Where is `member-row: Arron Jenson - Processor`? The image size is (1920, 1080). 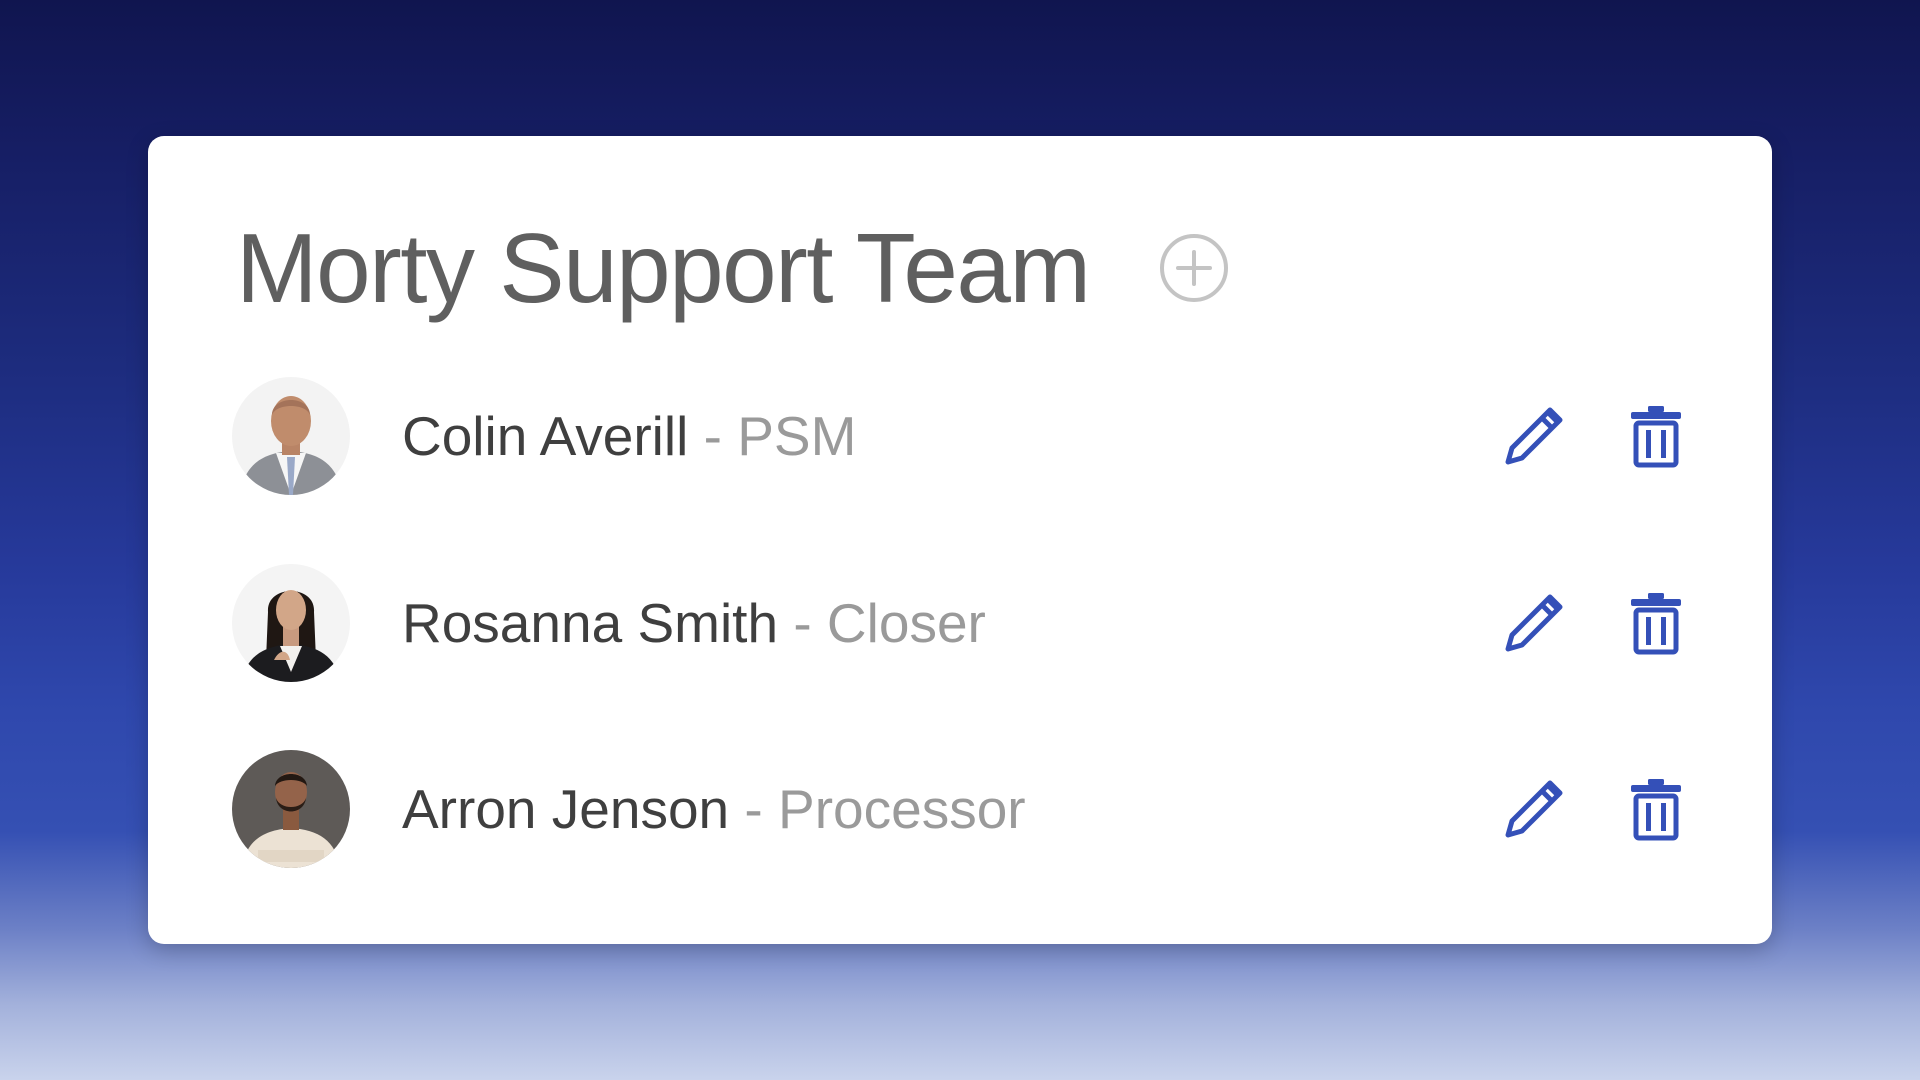 member-row: Arron Jenson - Processor is located at coordinates (962, 809).